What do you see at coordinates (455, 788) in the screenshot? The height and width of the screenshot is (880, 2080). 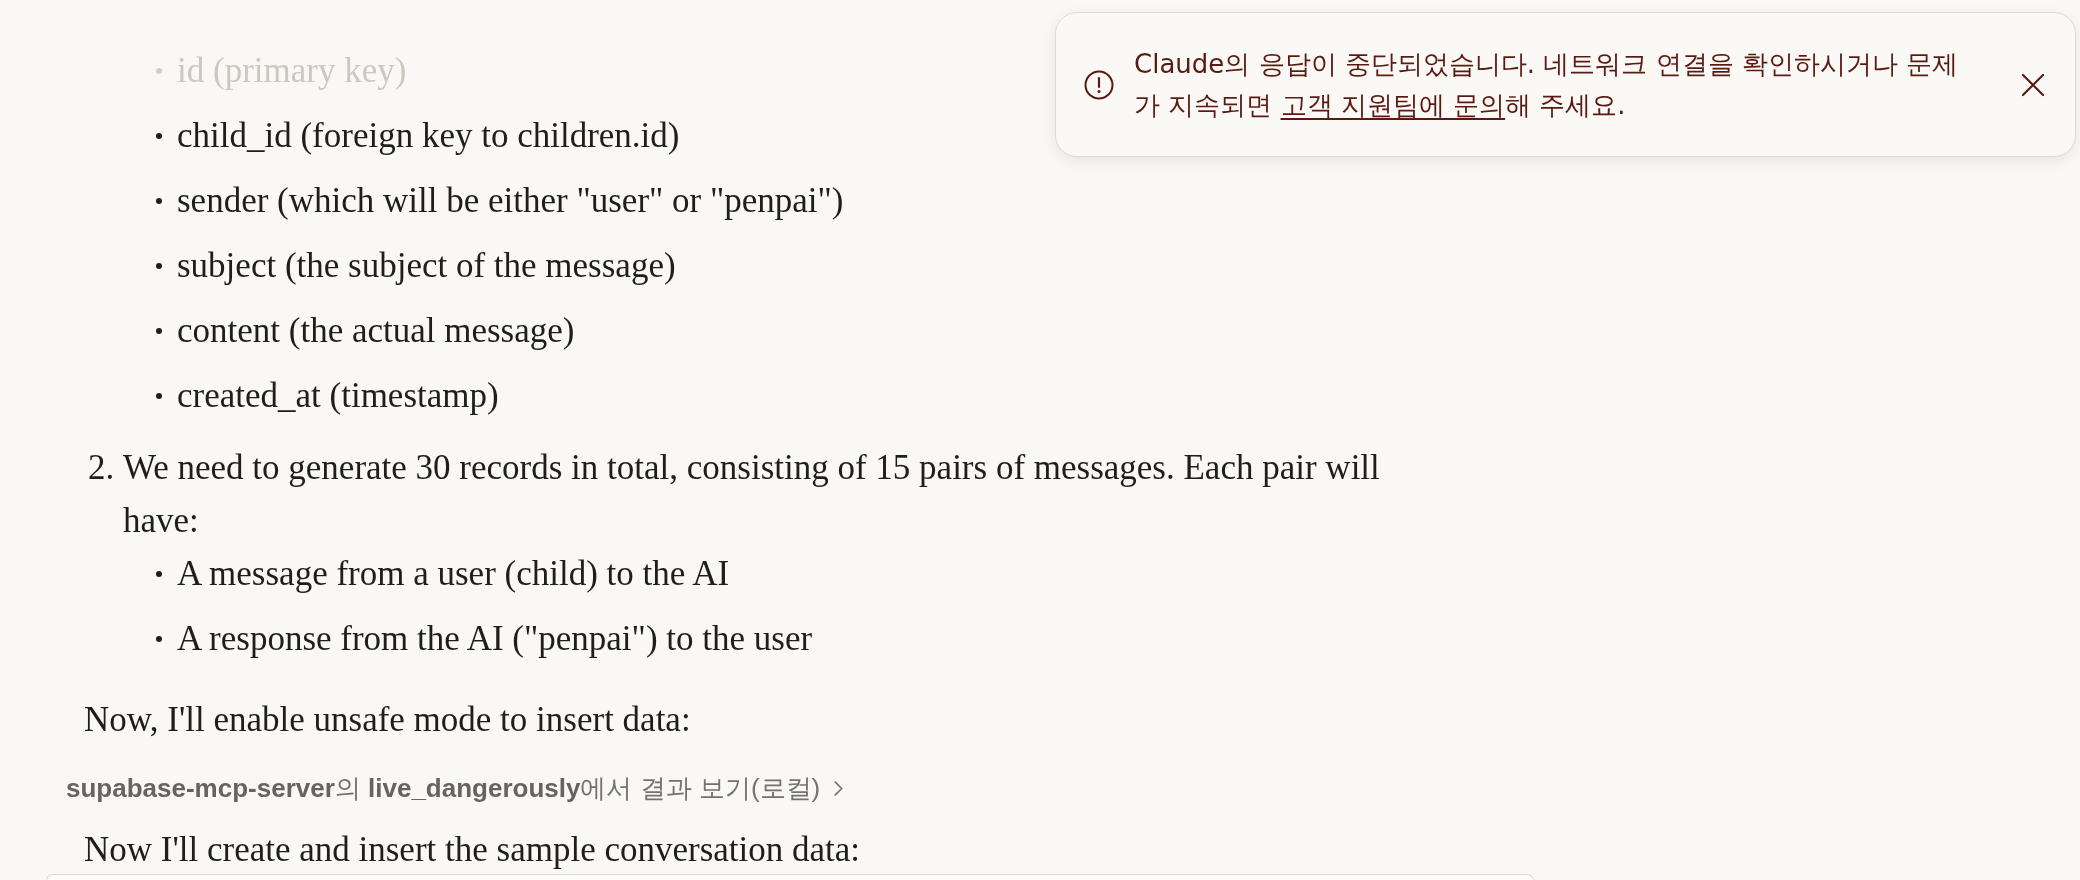 I see `tool-result-link: supabase-mcp-server의 live_dangerously에서 결과 보기(로컬)` at bounding box center [455, 788].